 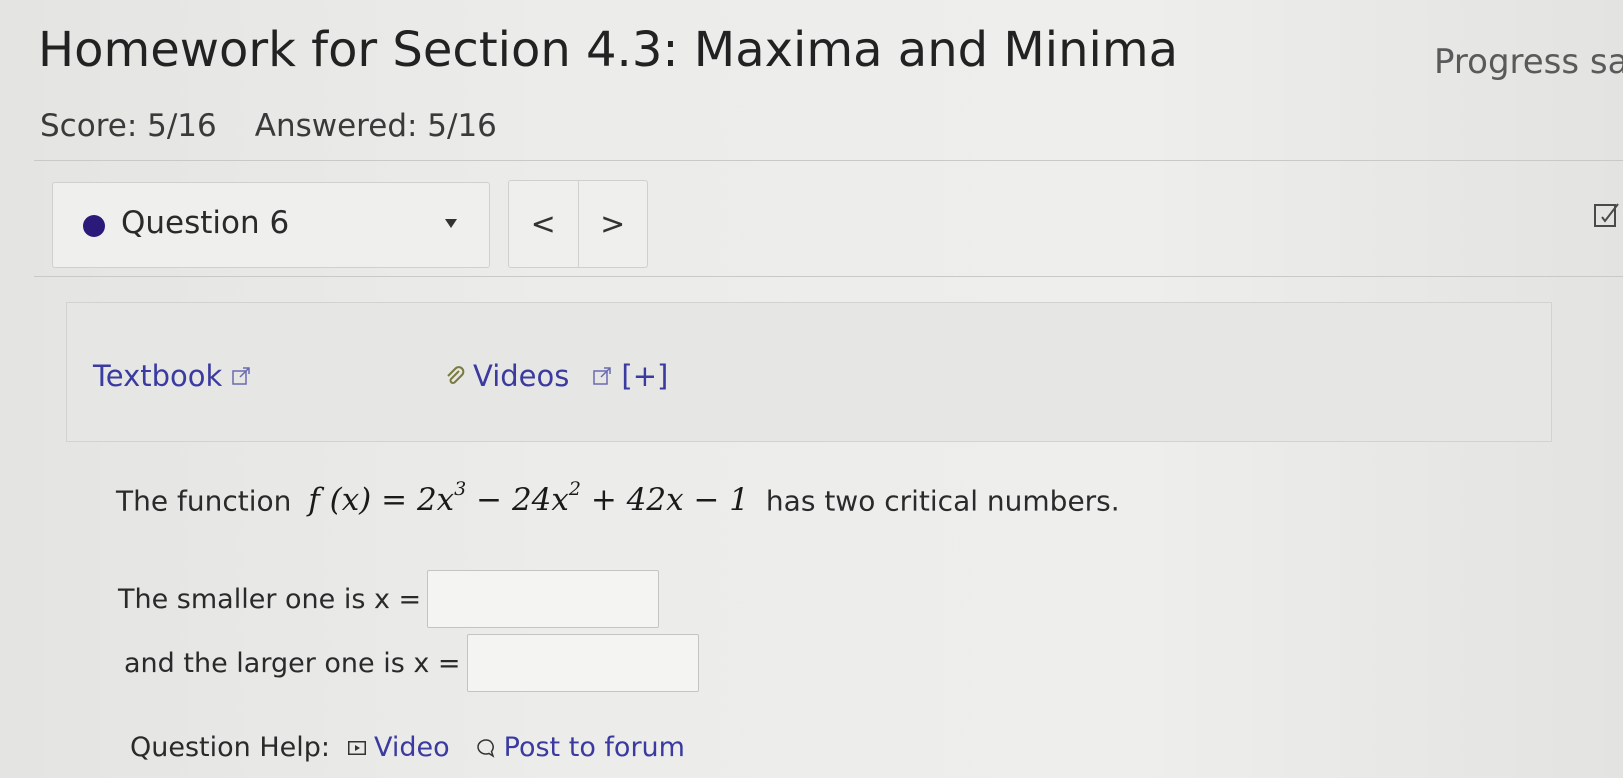 I want to click on score-line: Score: 5/16 Answered: 5/16, so click(x=268, y=126).